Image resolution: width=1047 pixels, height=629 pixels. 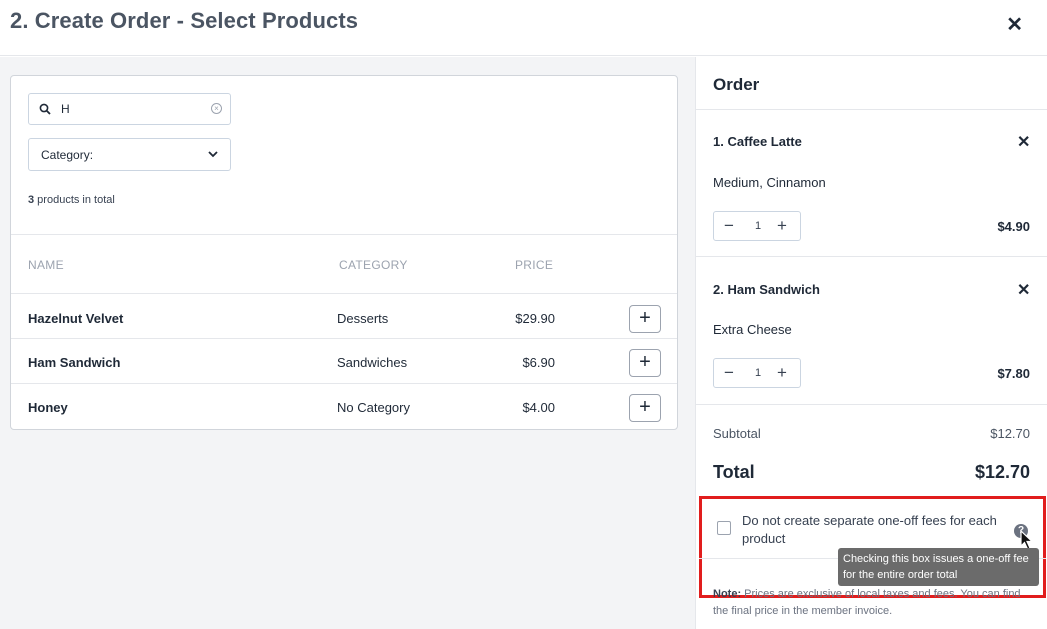 What do you see at coordinates (184, 20) in the screenshot?
I see `page-title: 2. Create Order - Select Products` at bounding box center [184, 20].